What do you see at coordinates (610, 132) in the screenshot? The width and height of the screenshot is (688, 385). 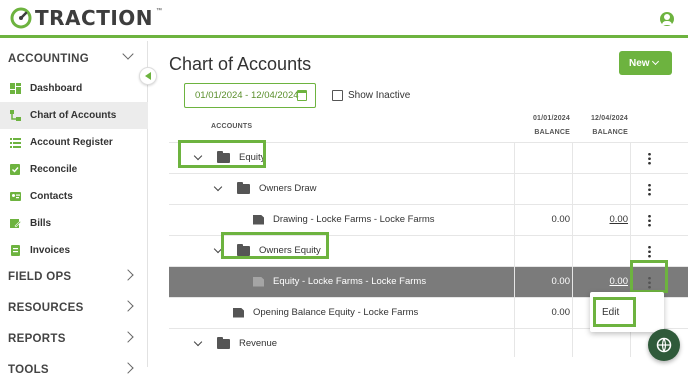 I see `header-balance-end-label: BALANCE` at bounding box center [610, 132].